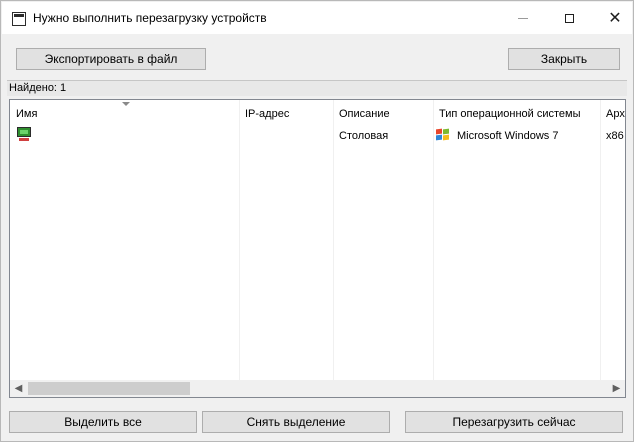 The width and height of the screenshot is (634, 442). I want to click on close-button: Закрыть, so click(564, 59).